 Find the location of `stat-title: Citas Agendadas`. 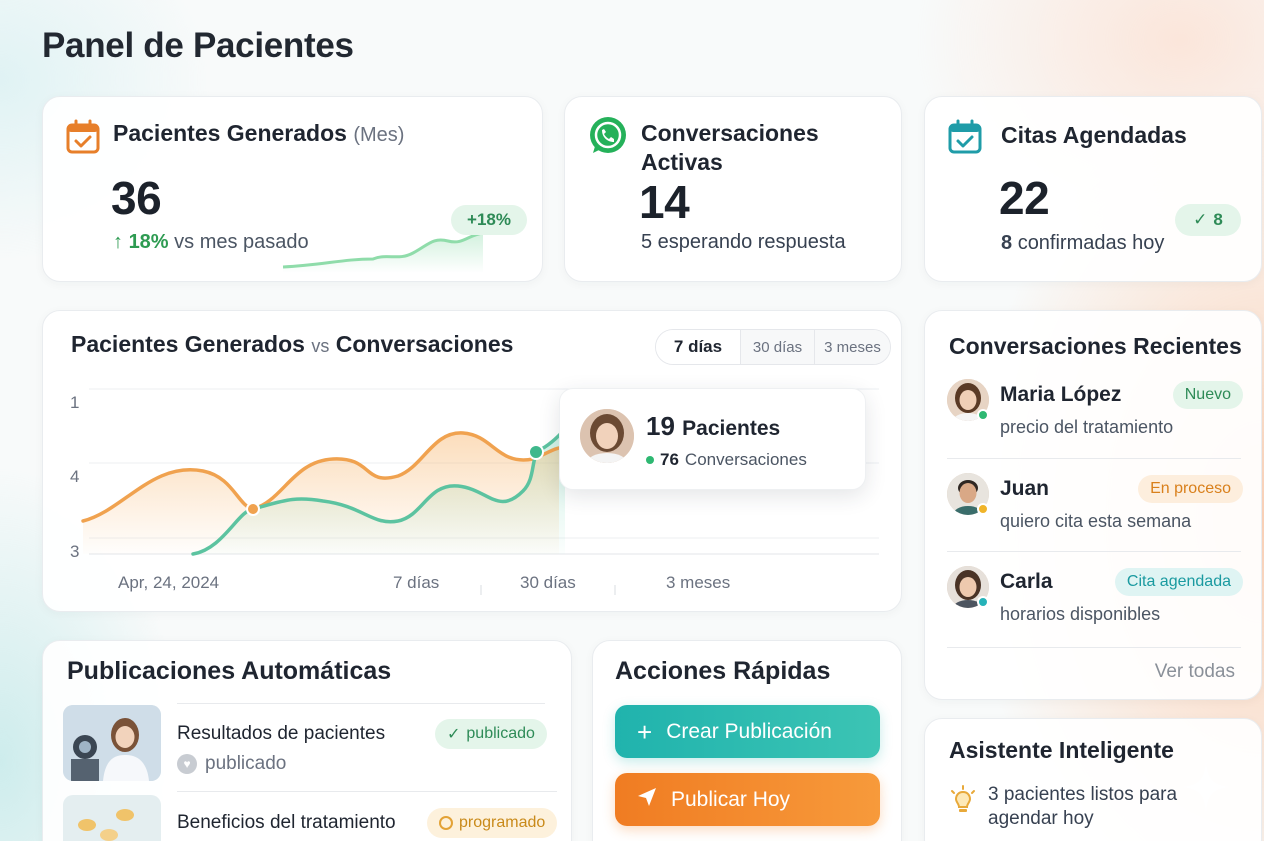

stat-title: Citas Agendadas is located at coordinates (1094, 135).